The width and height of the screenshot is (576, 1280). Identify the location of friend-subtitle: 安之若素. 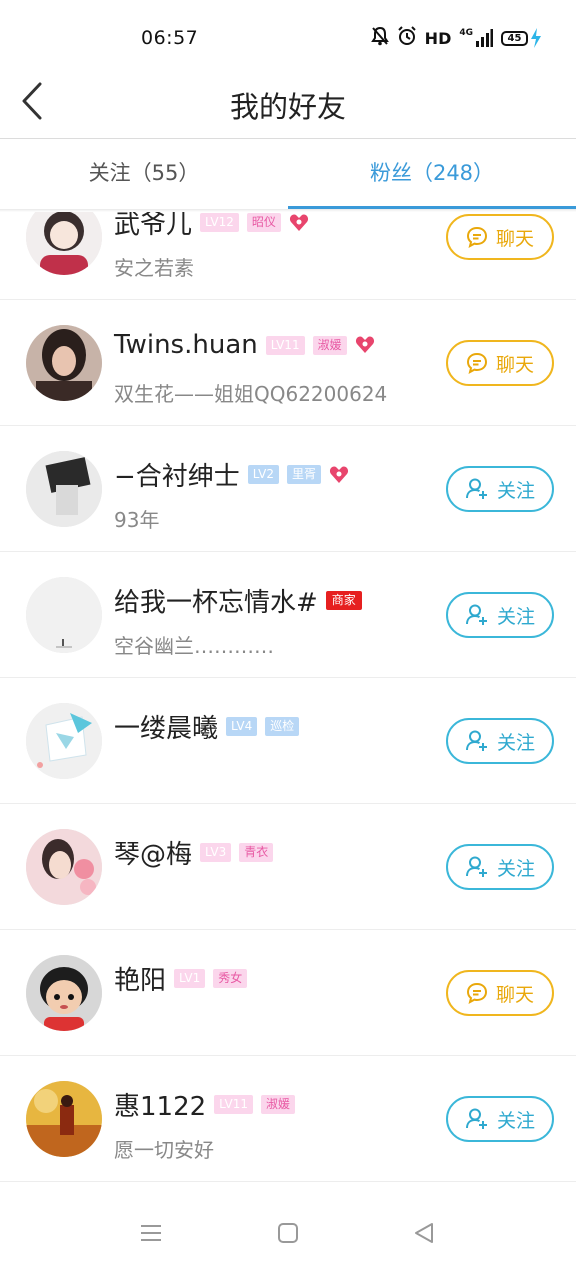
(154, 268).